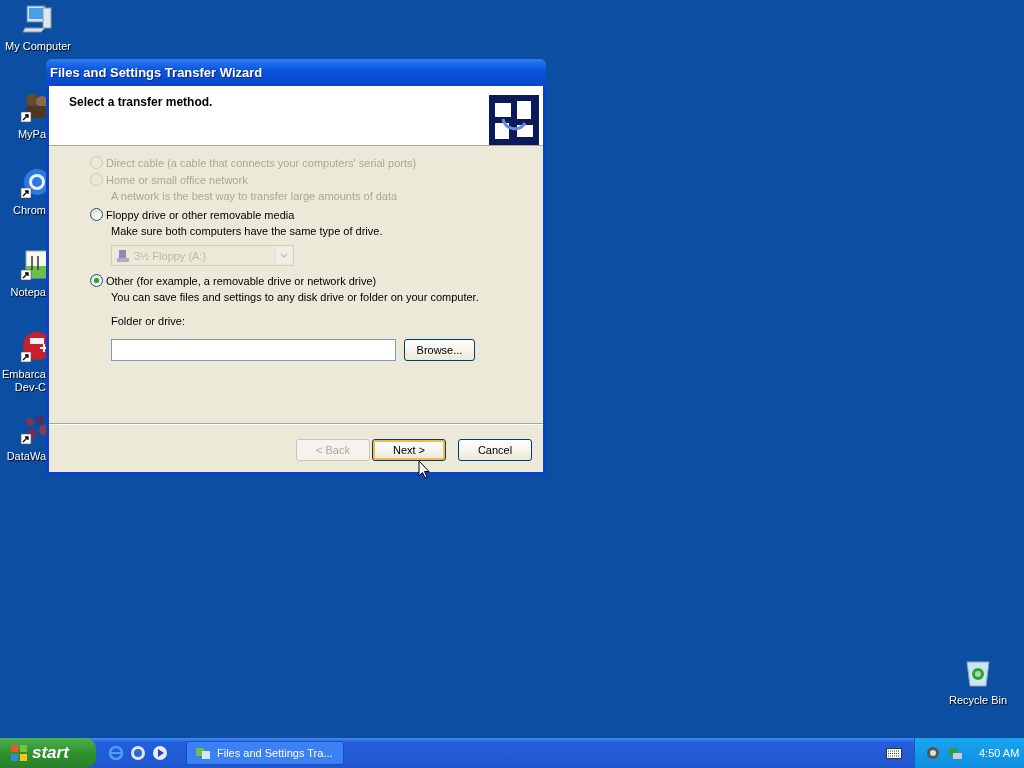  Describe the element at coordinates (123, 255) in the screenshot. I see `floppy-drive-icon` at that location.